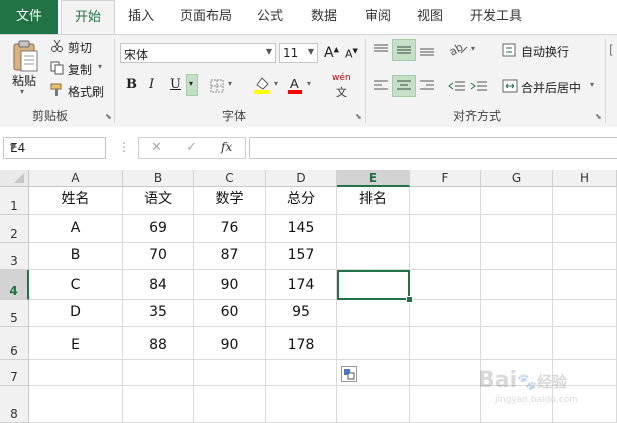  What do you see at coordinates (217, 86) in the screenshot?
I see `borders-icon` at bounding box center [217, 86].